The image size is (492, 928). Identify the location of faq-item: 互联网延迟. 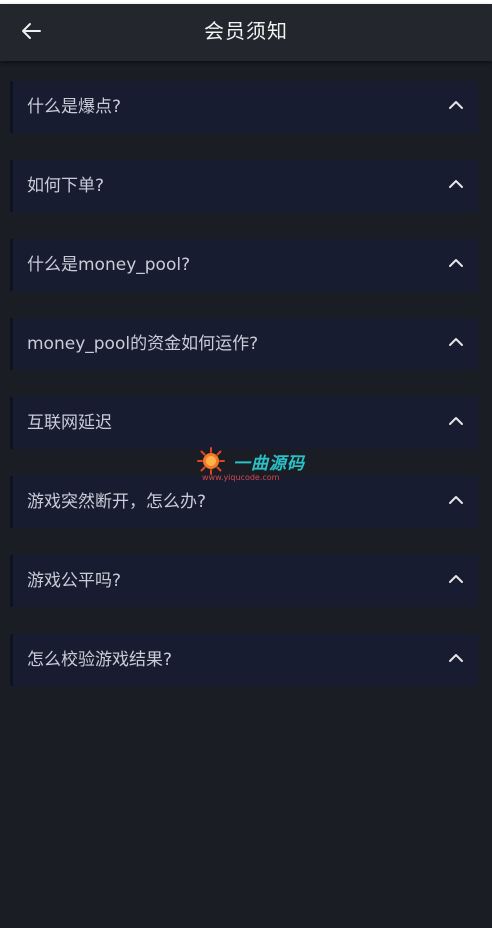
(244, 423).